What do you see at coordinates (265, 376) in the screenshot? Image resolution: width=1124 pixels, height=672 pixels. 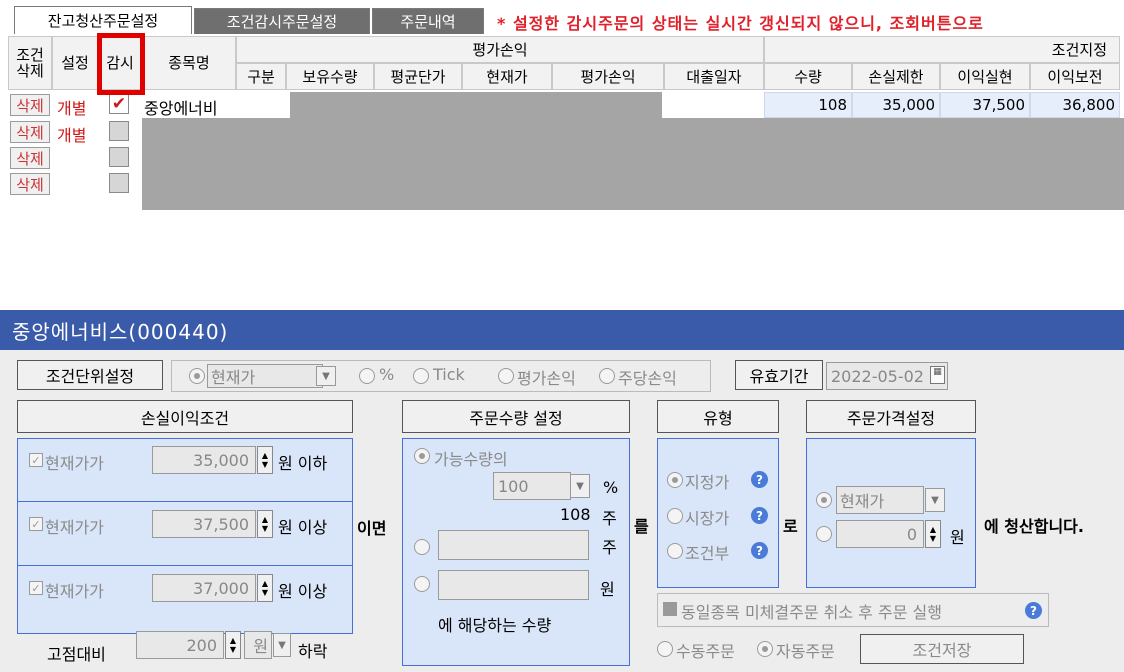 I see `unit-cur-price-select: 현재가` at bounding box center [265, 376].